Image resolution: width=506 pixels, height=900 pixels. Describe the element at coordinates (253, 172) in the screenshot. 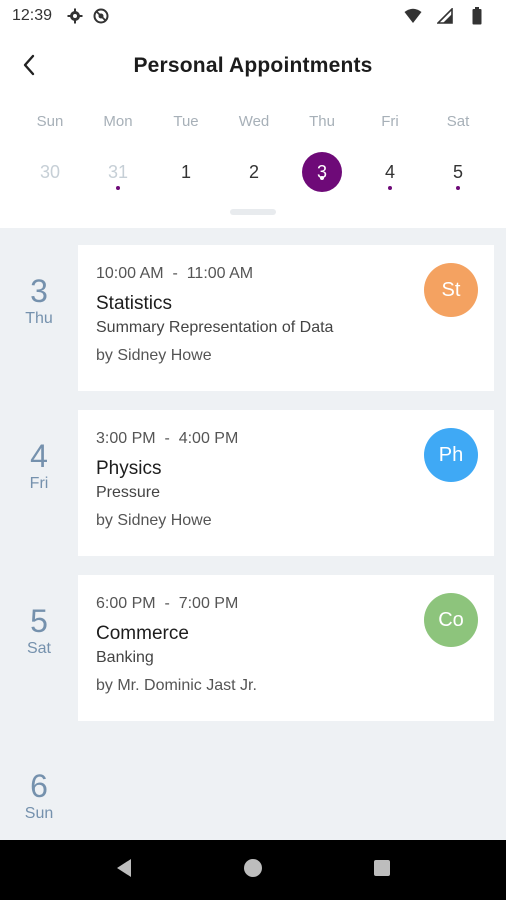

I see `day-number: 2` at that location.